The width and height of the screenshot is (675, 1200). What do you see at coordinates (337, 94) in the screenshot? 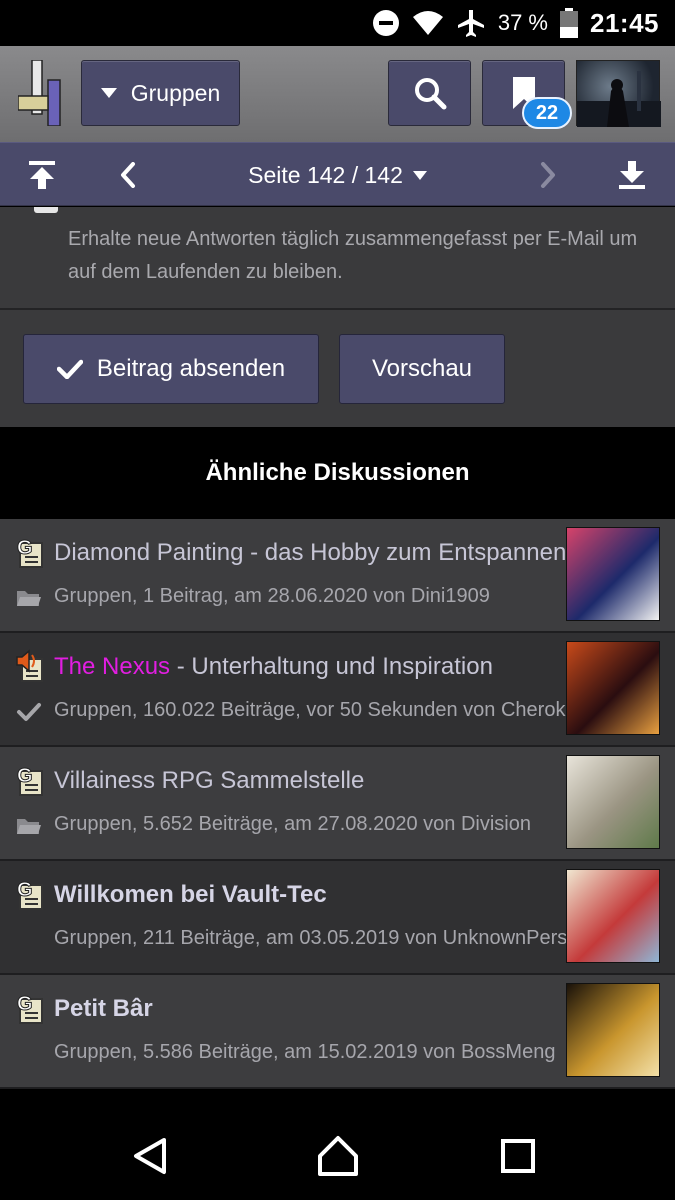
I see `app-header: Gruppen 22` at bounding box center [337, 94].